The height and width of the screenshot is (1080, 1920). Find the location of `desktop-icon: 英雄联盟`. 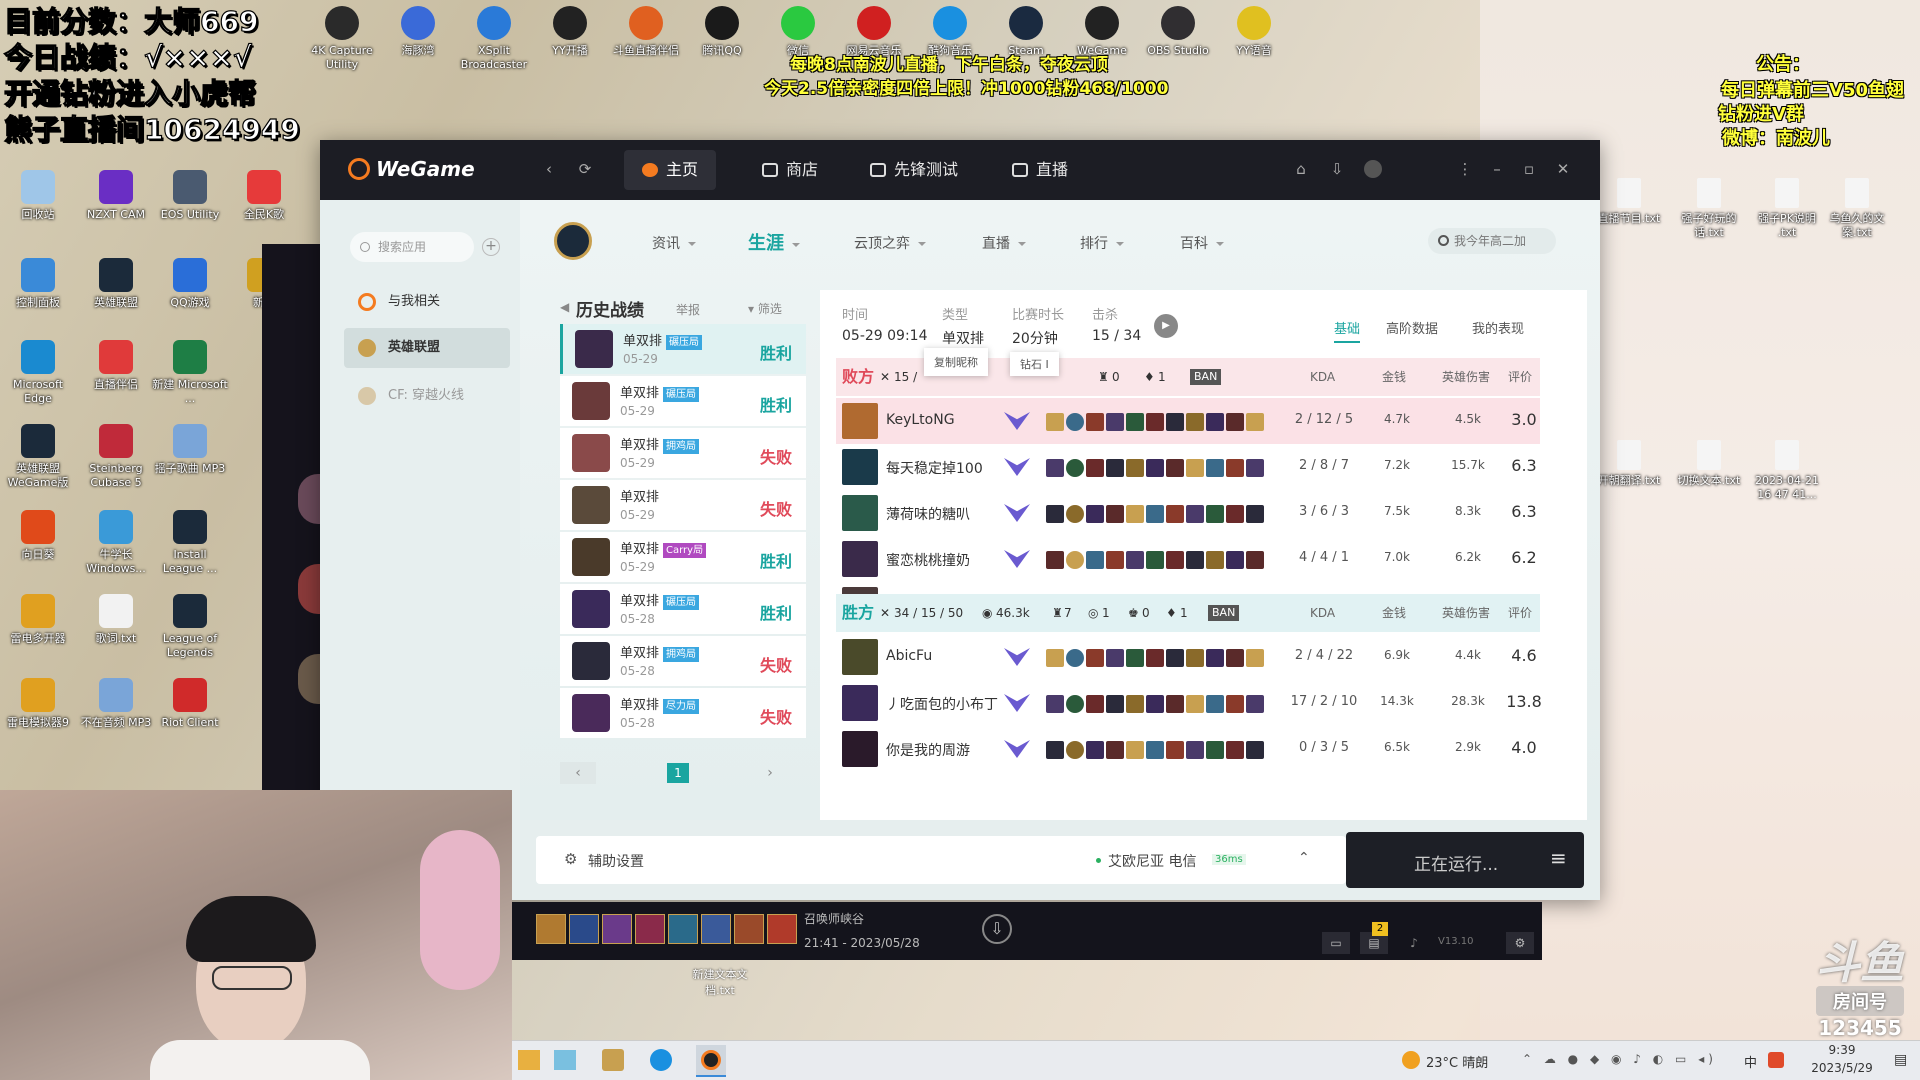

desktop-icon: 英雄联盟 is located at coordinates (116, 284).